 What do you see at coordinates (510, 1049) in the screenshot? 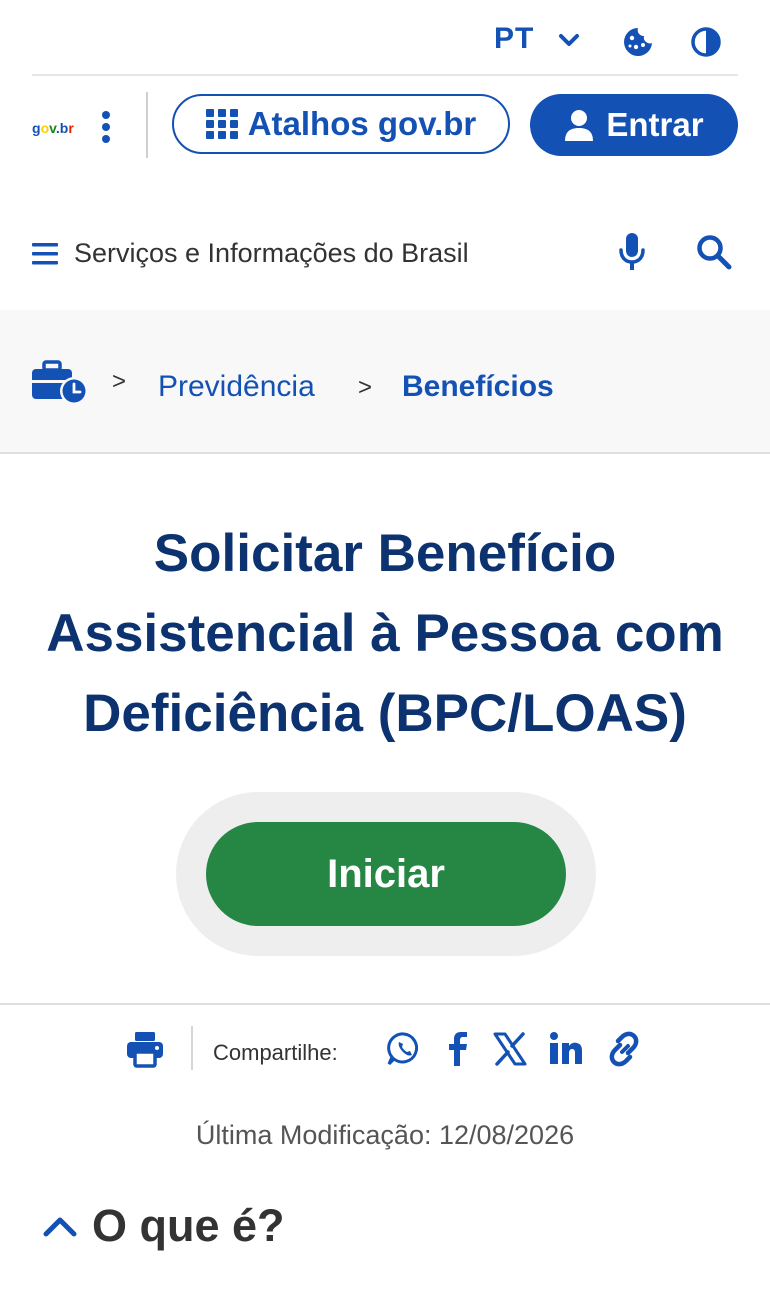
I see `x-icon` at bounding box center [510, 1049].